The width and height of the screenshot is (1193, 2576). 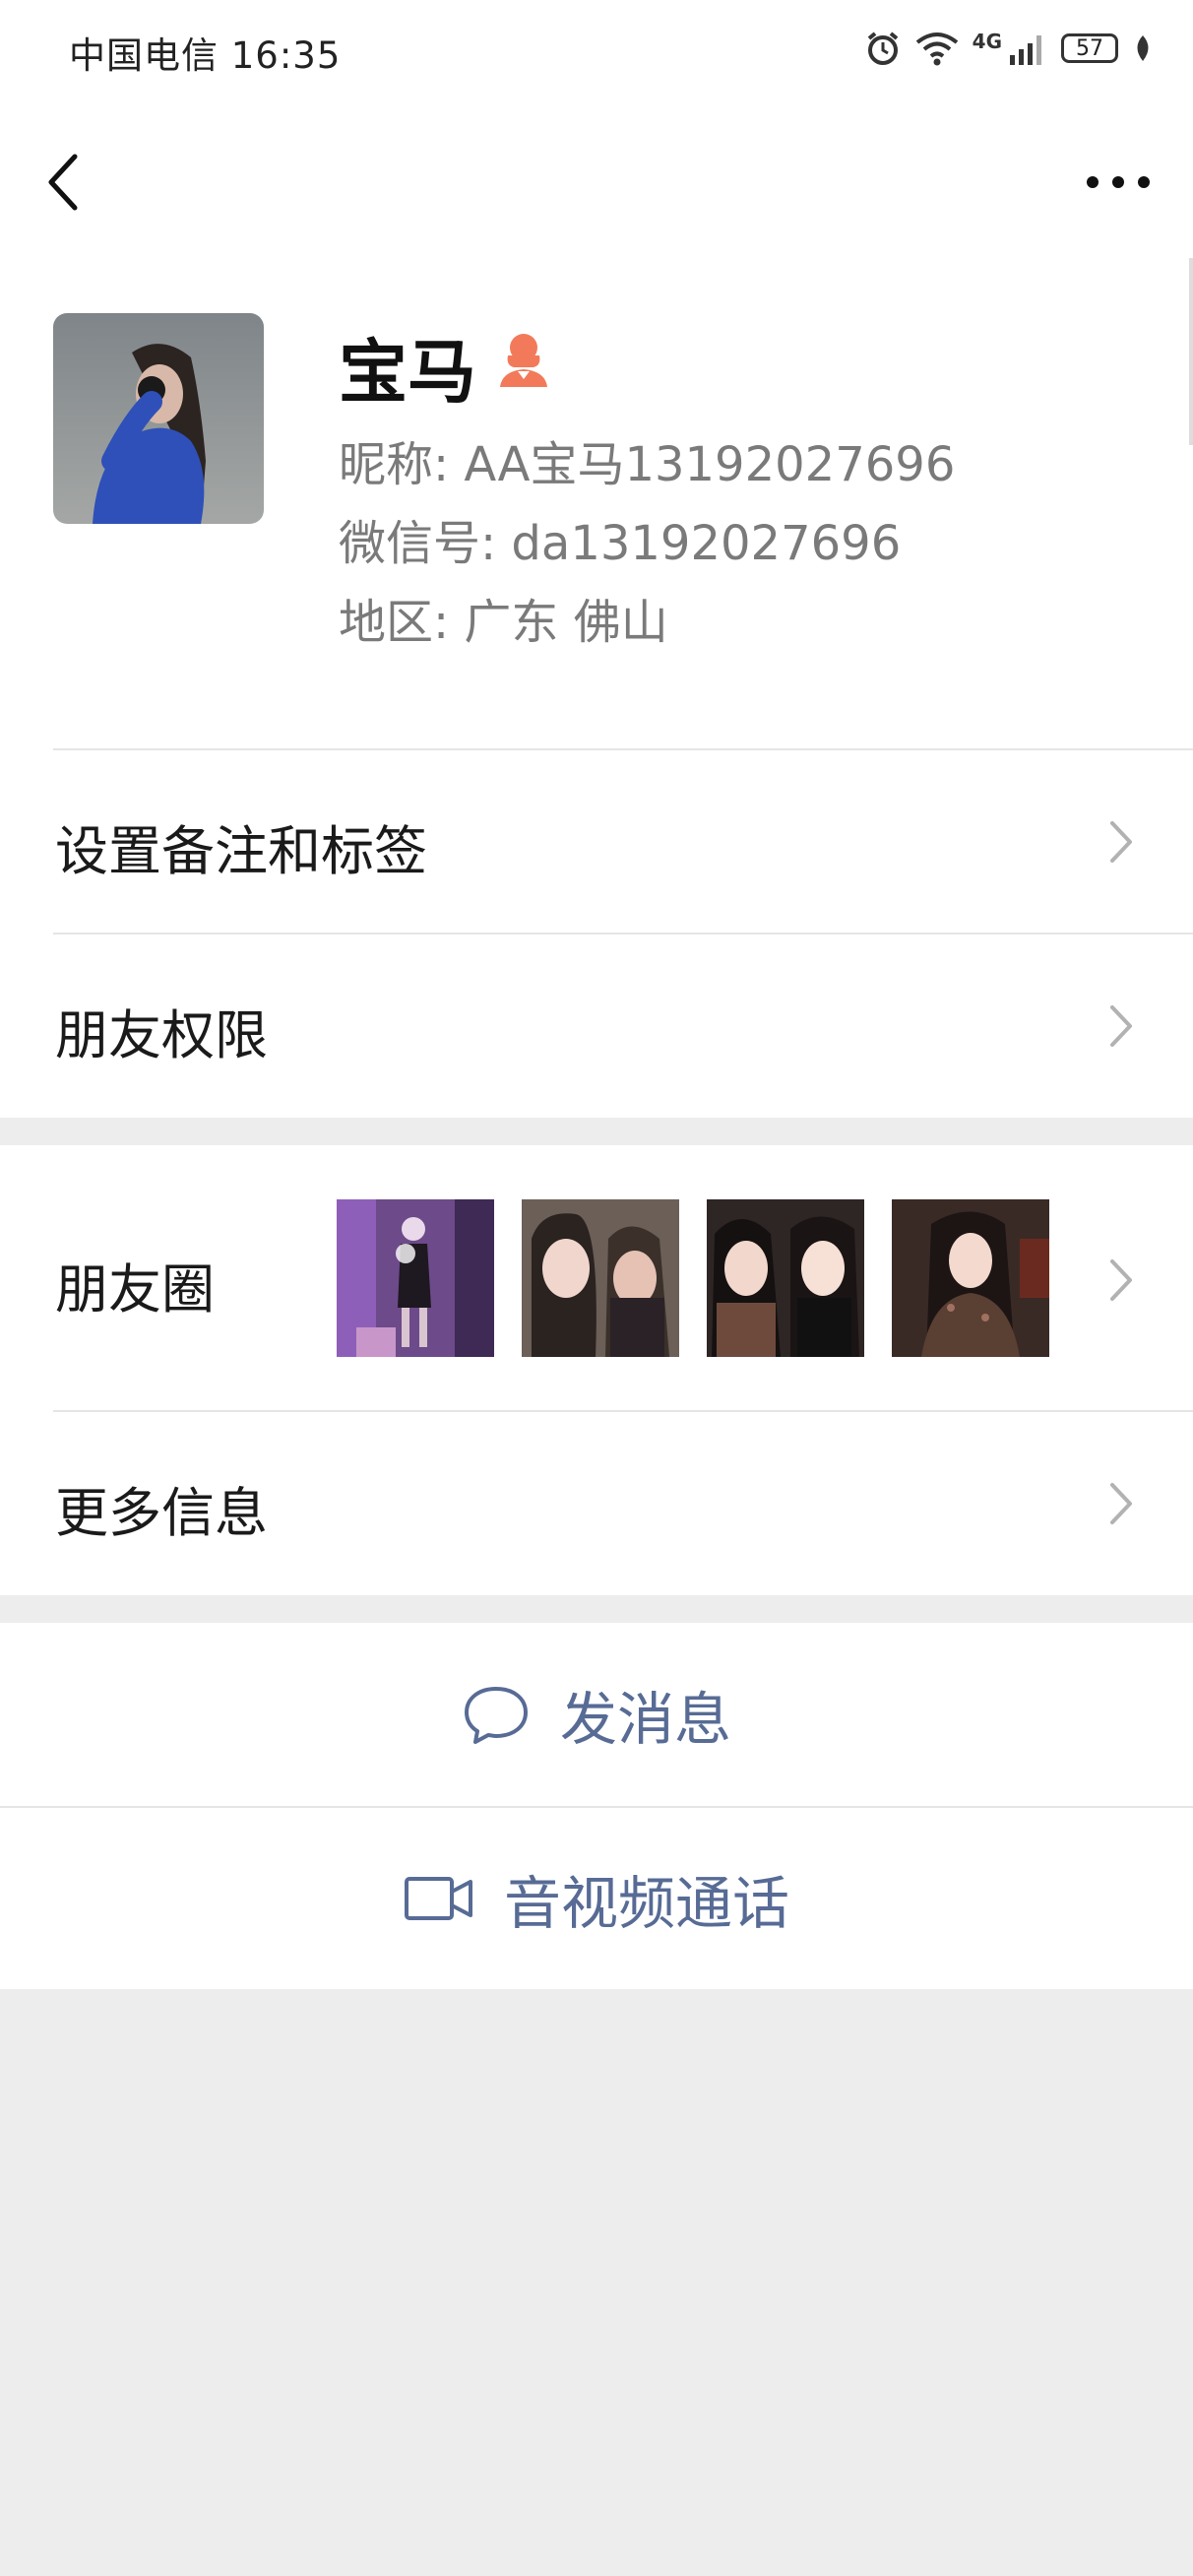 I want to click on avatar, so click(x=158, y=418).